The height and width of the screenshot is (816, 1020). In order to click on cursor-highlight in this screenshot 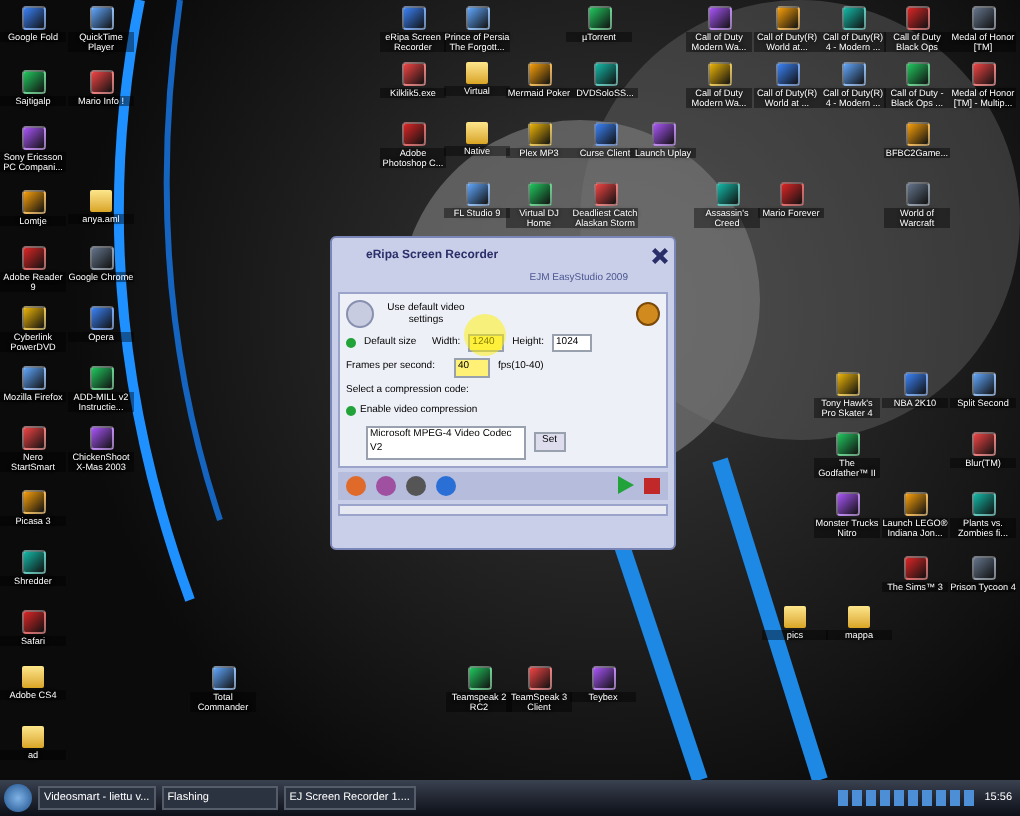, I will do `click(485, 335)`.